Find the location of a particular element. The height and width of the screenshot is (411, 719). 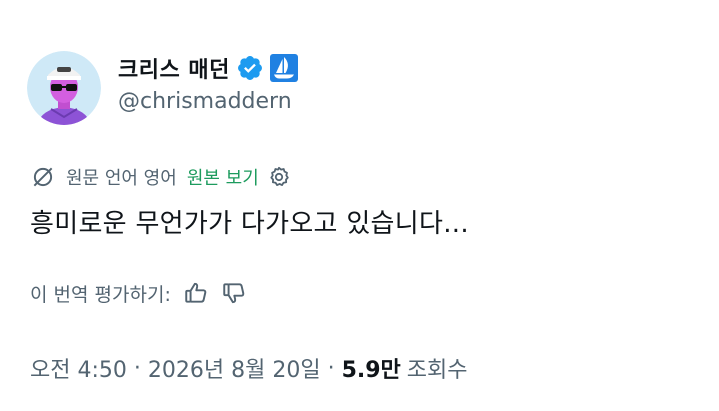

show-original-link: 원본 보기 is located at coordinates (223, 177).